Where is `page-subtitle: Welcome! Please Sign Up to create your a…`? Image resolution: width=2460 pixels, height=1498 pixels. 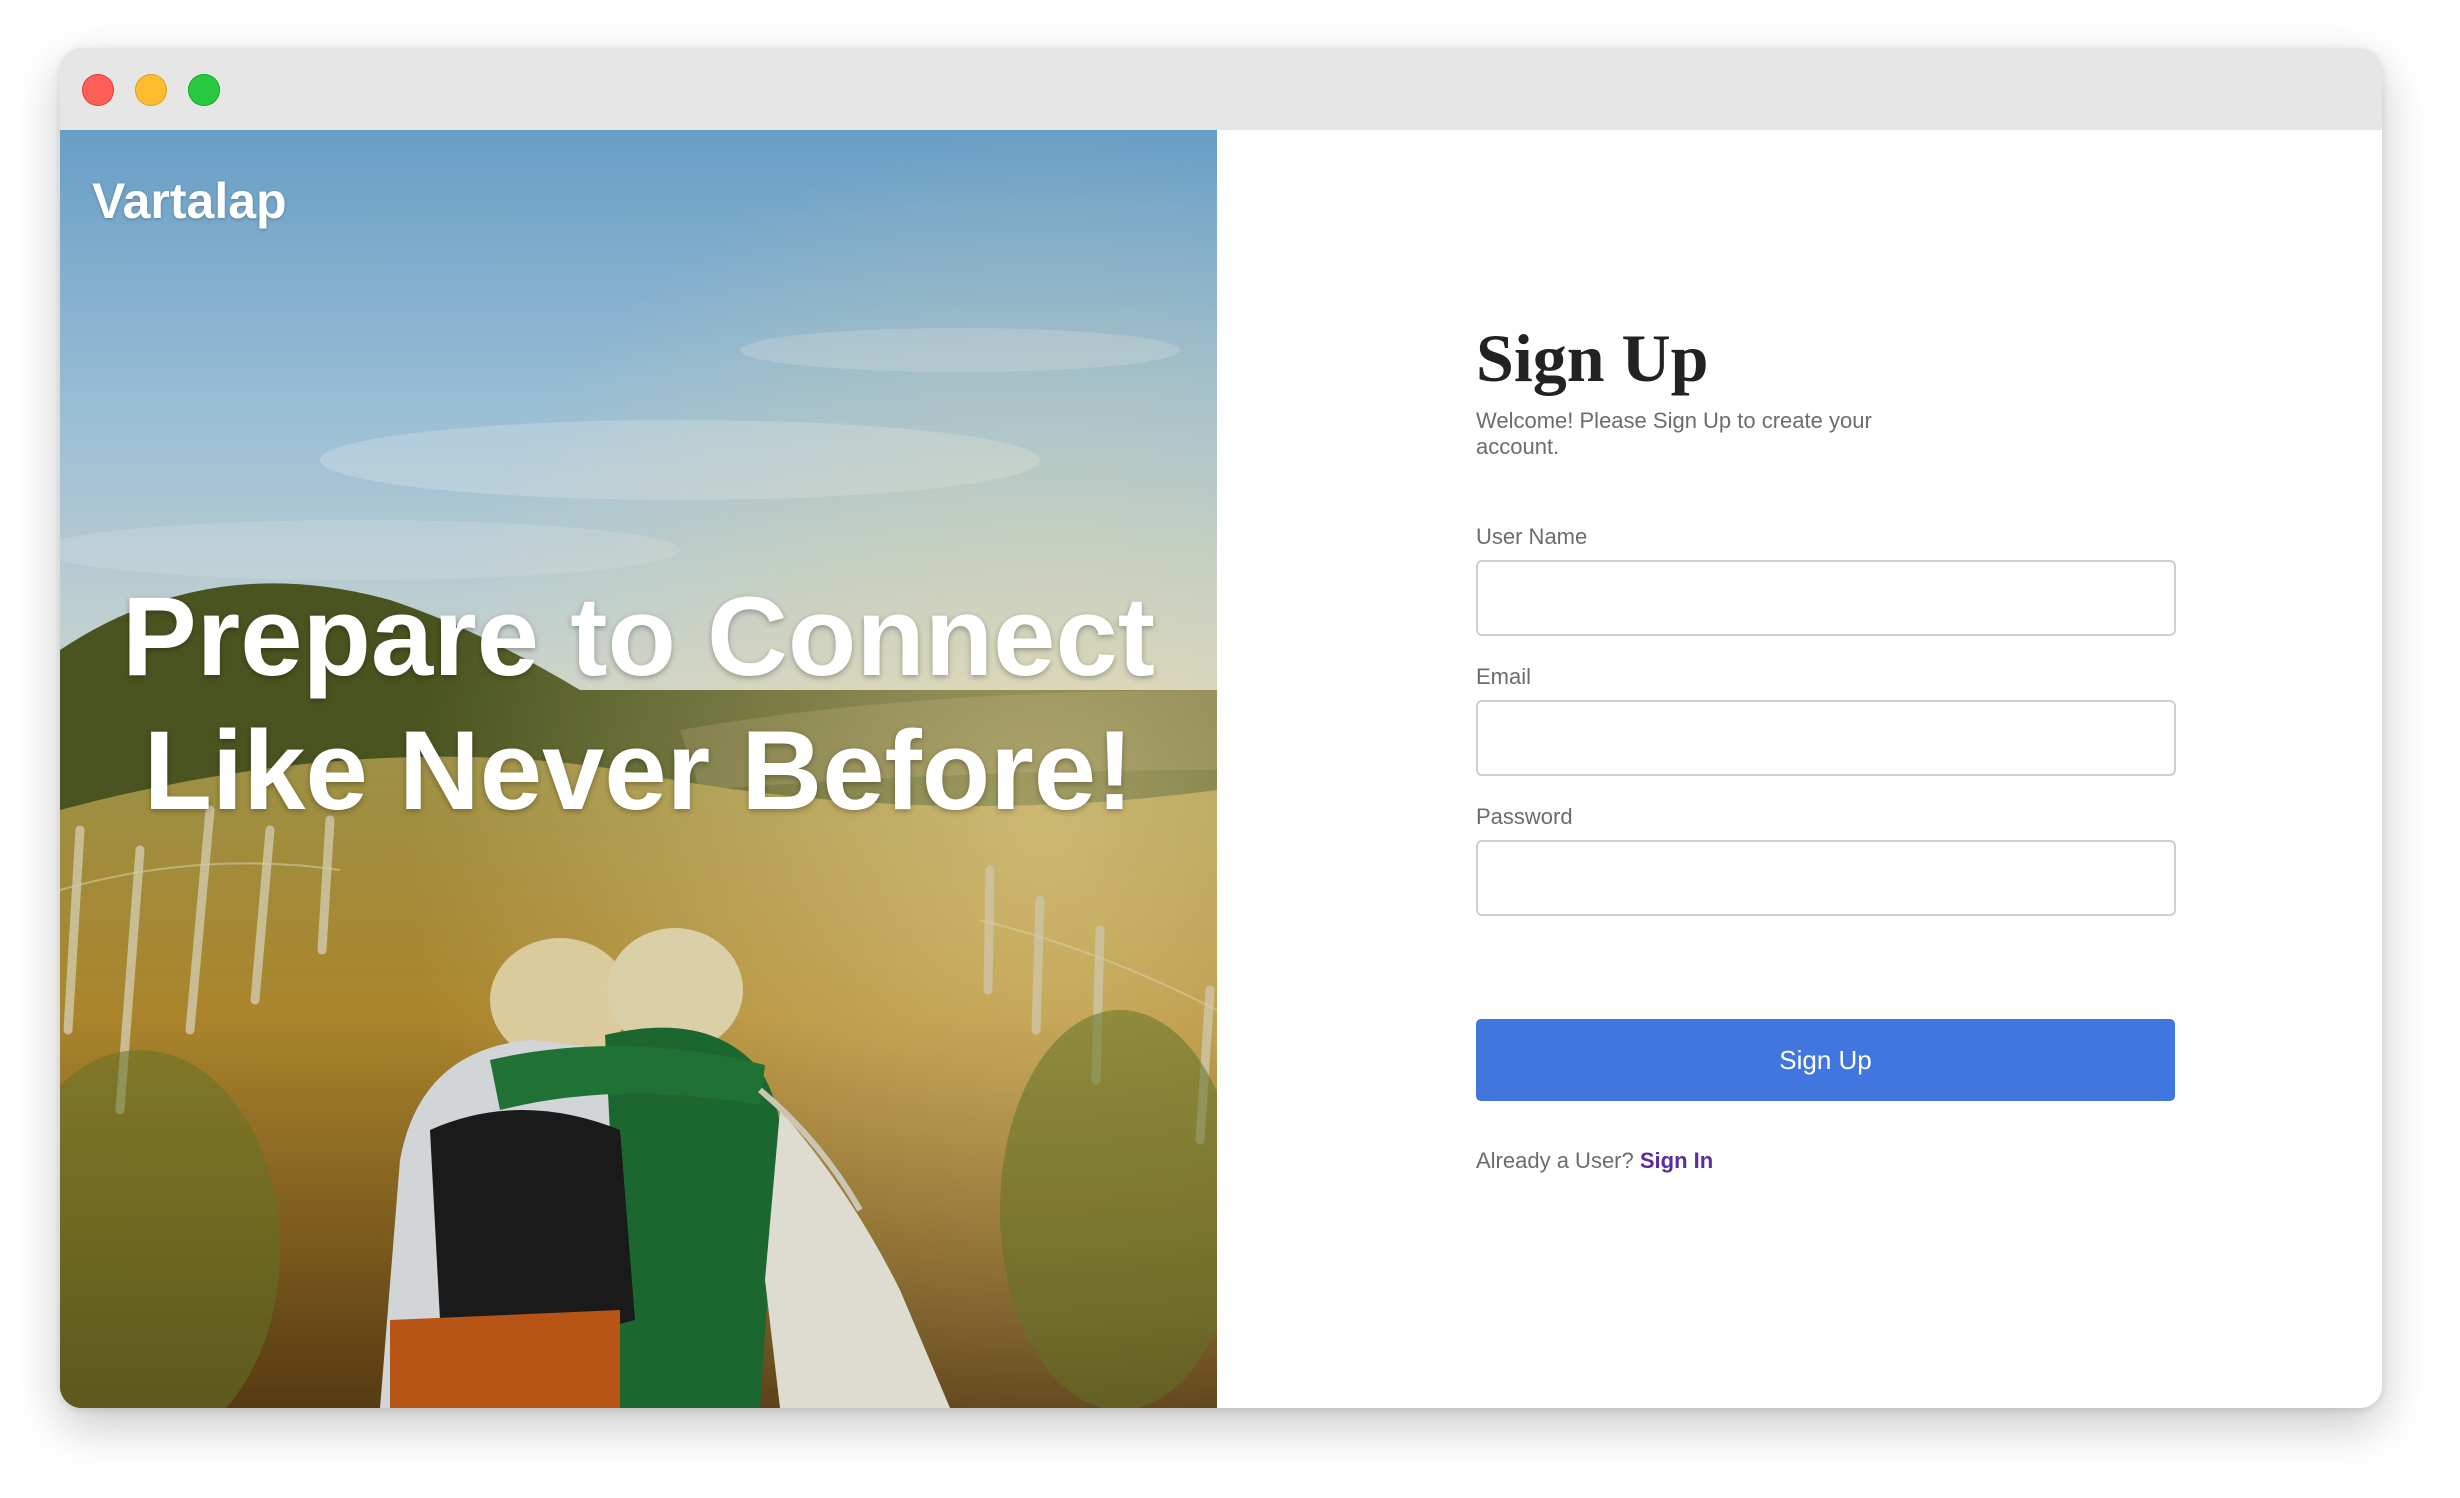
page-subtitle: Welcome! Please Sign Up to create your a… is located at coordinates (1674, 433).